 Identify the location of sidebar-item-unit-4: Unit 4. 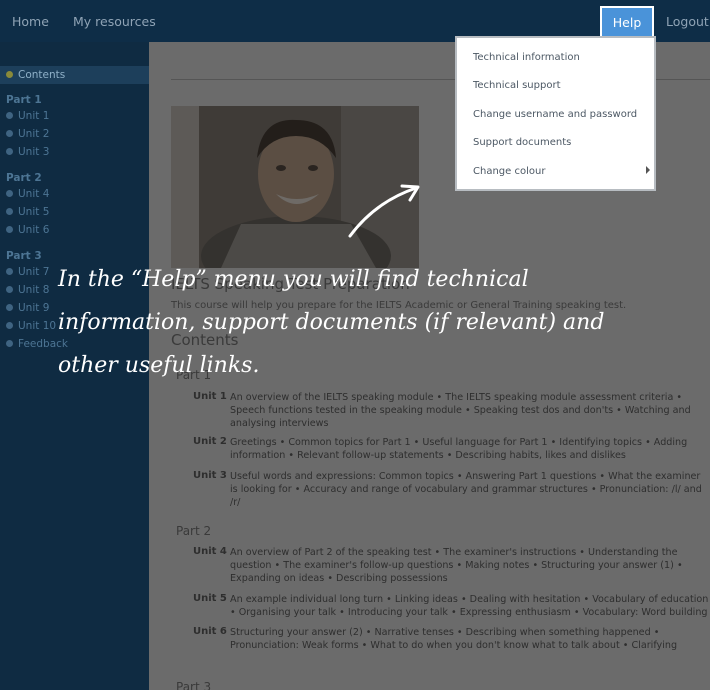
(74, 194).